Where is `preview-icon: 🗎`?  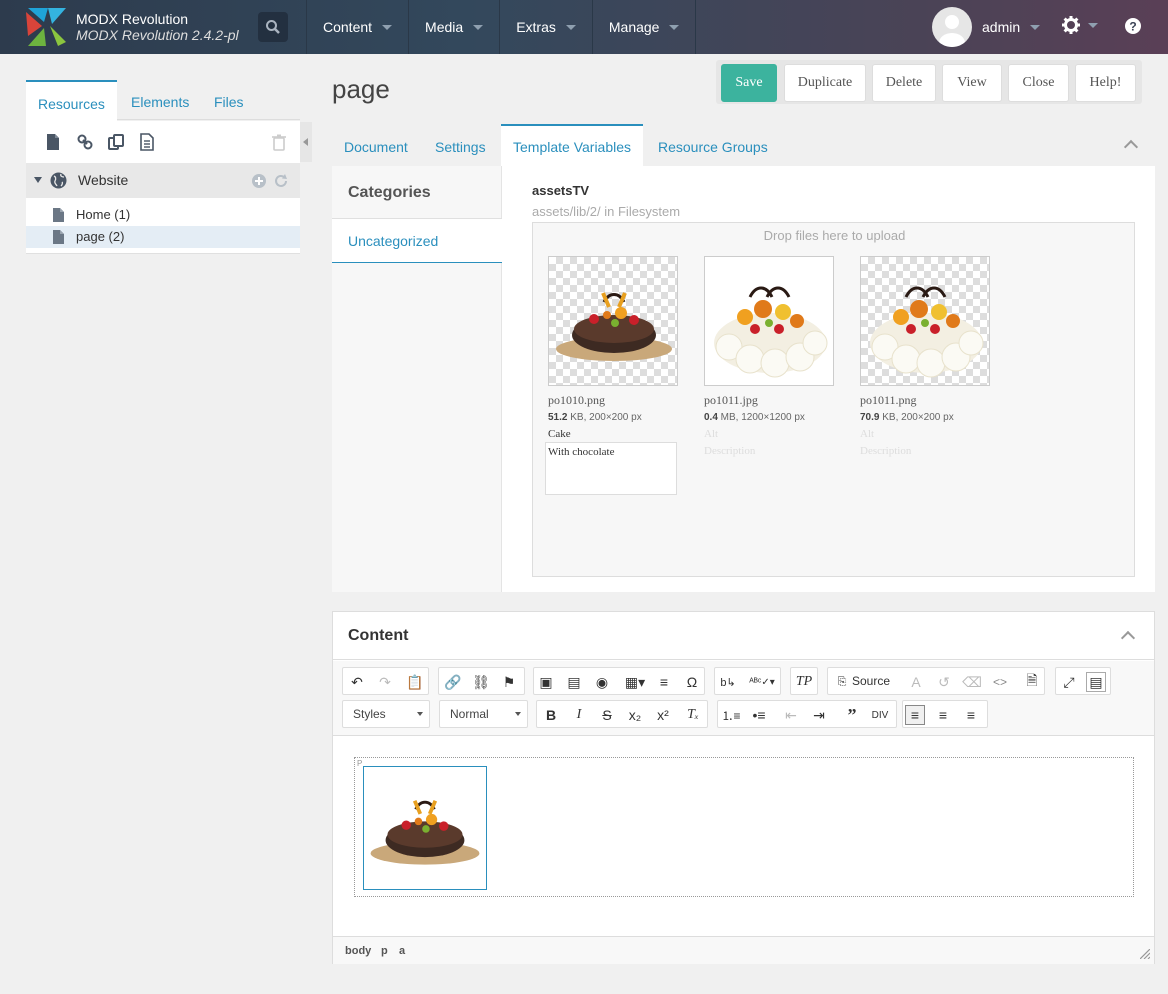 preview-icon: 🗎 is located at coordinates (1032, 682).